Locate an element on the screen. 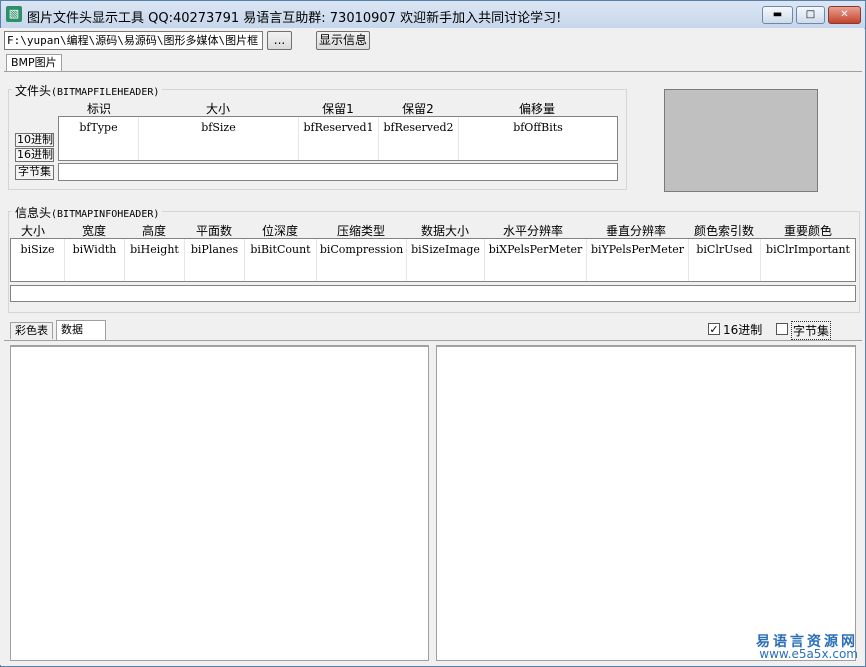  watermark-url: www.e5a5x.com is located at coordinates (808, 654).